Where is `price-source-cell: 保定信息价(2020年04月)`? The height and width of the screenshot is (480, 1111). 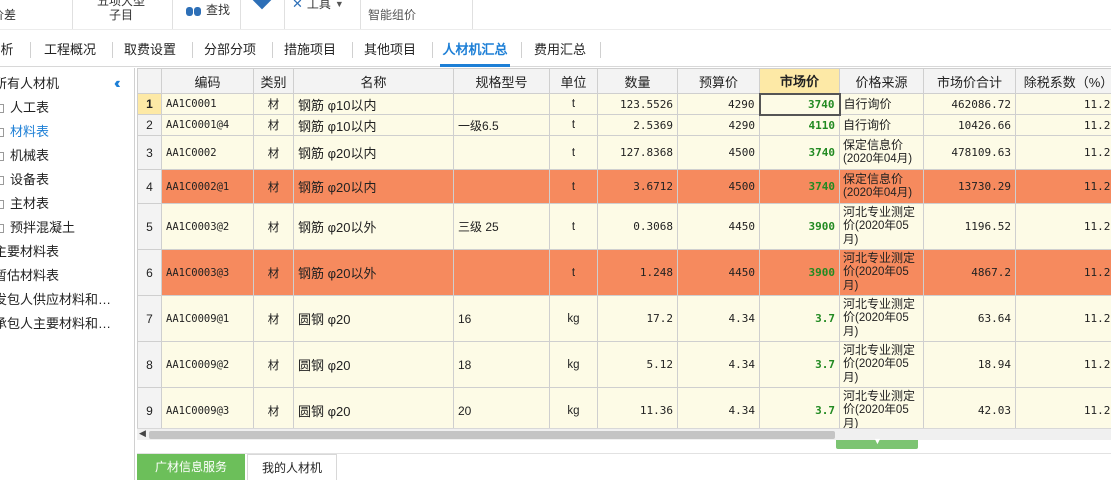
price-source-cell: 保定信息价(2020年04月) is located at coordinates (881, 152).